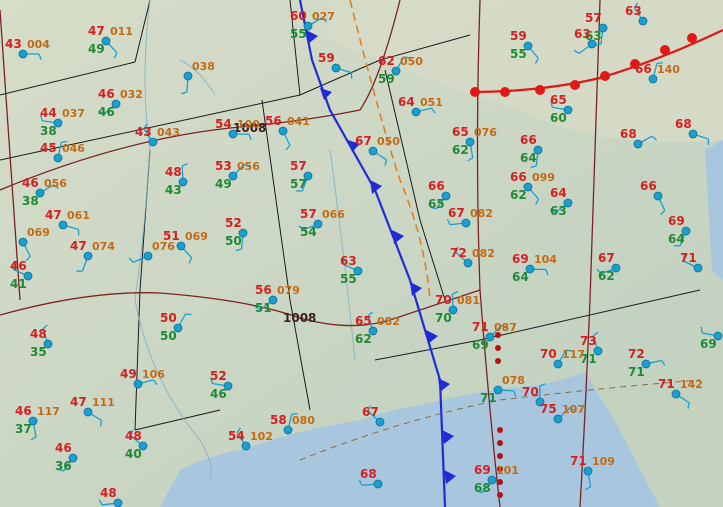 The height and width of the screenshot is (507, 723). Describe the element at coordinates (505, 327) in the screenshot. I see `station-pressure: 087` at that location.